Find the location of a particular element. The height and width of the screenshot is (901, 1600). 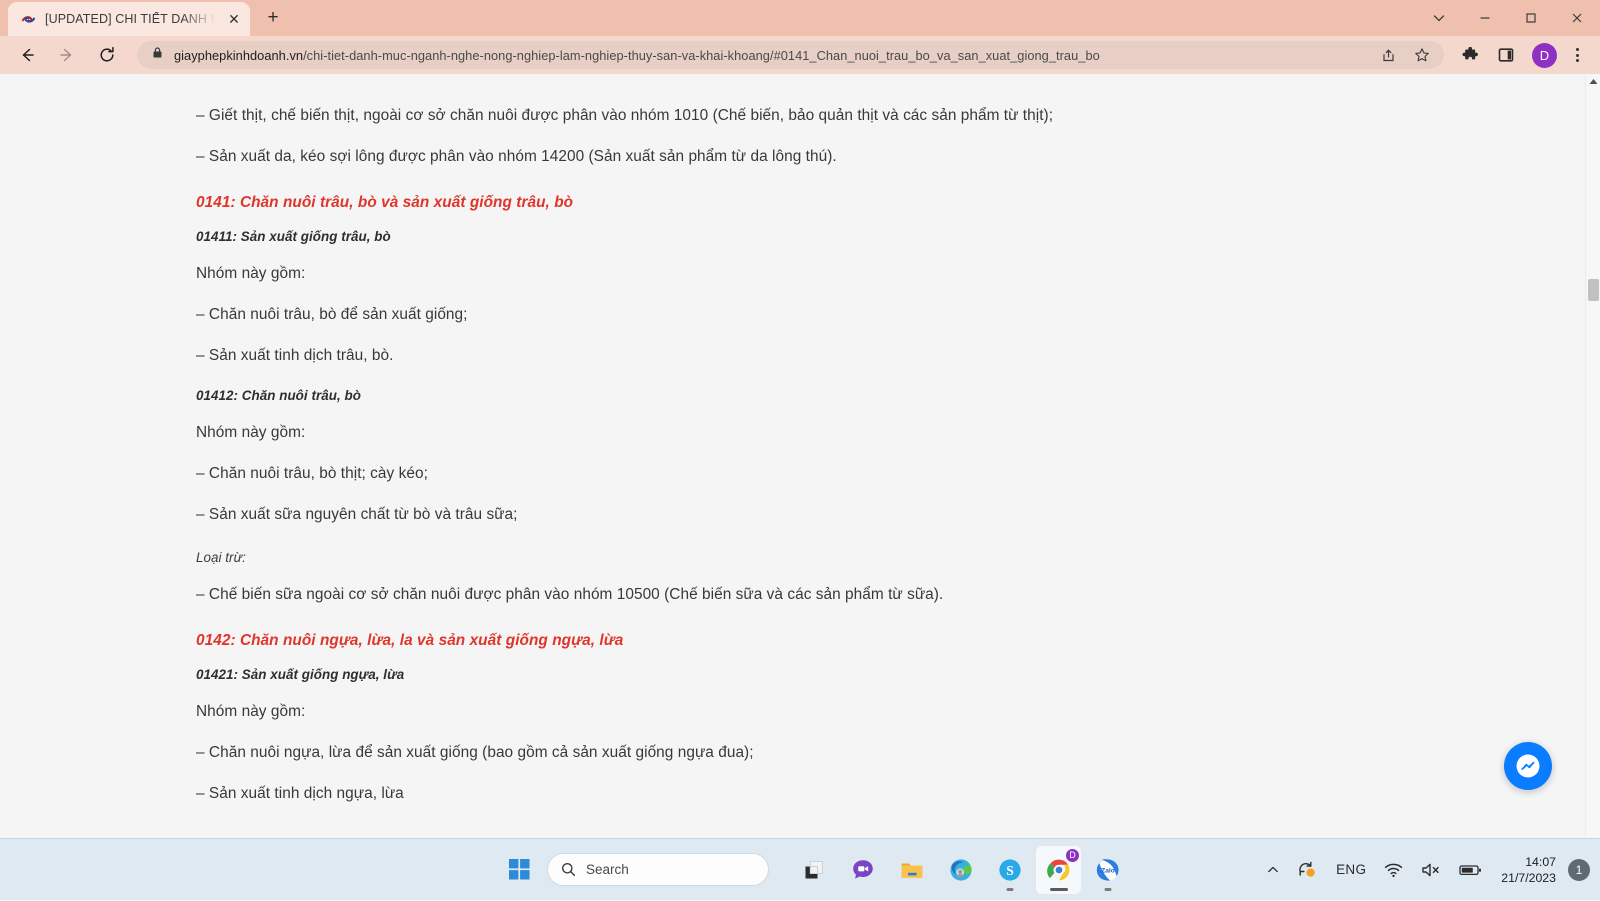

close-window-button is located at coordinates (1577, 18).